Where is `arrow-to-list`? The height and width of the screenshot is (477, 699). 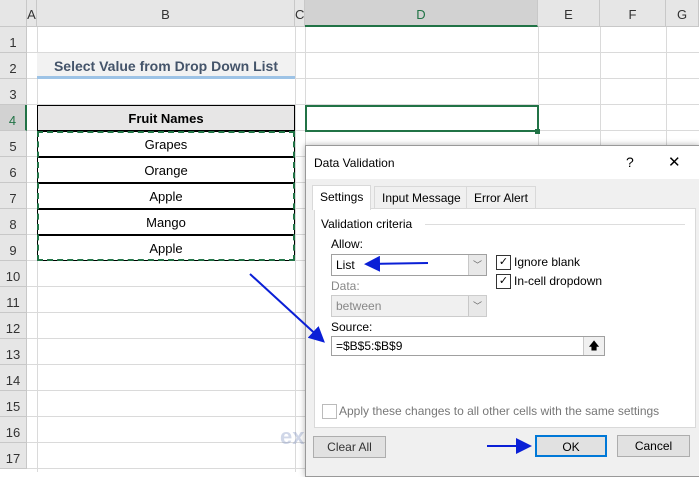
arrow-to-list is located at coordinates (396, 263).